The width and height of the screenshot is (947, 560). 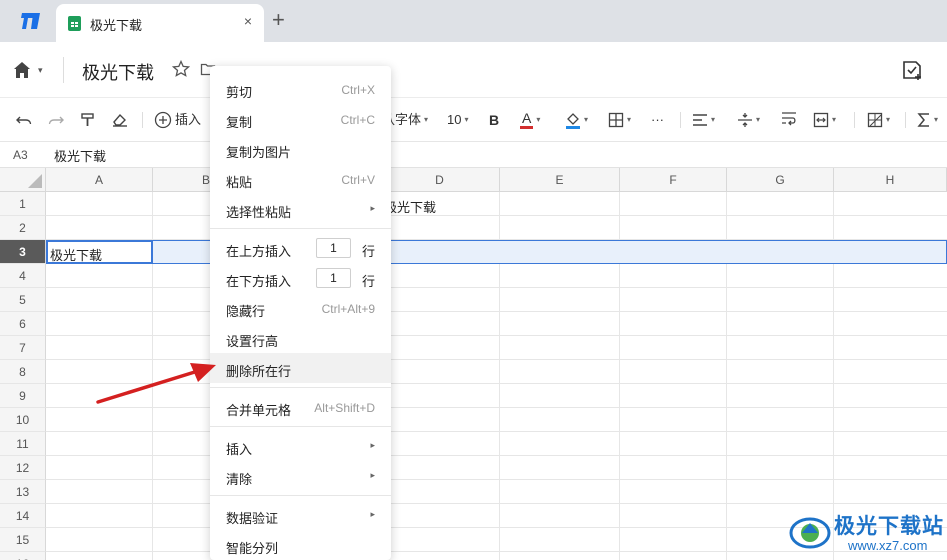 I want to click on menu-item-label: 删除所在行, so click(x=259, y=371).